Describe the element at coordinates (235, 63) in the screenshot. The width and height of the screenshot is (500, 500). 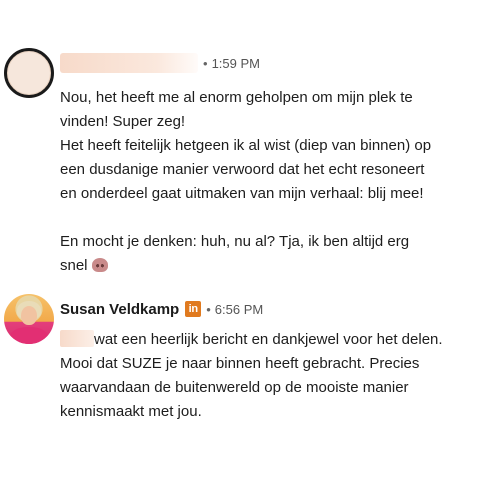
I see `timestamp: 1:59 PM` at that location.